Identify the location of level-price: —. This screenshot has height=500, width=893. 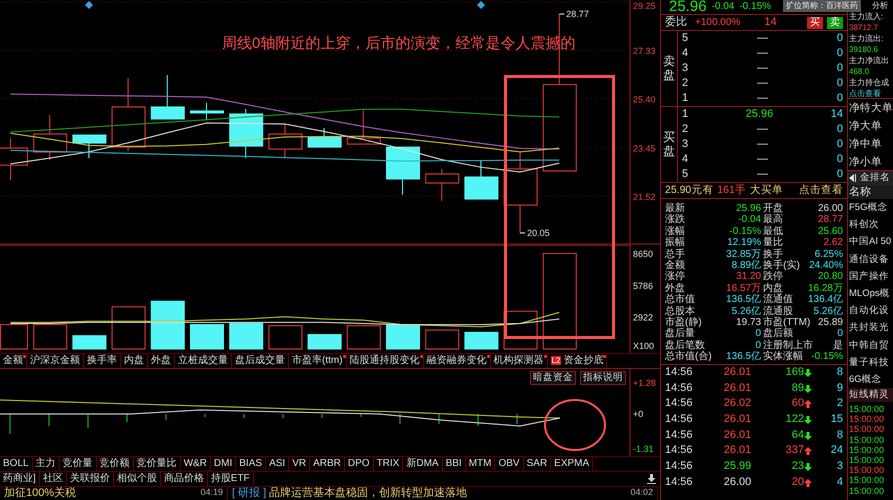
(762, 53).